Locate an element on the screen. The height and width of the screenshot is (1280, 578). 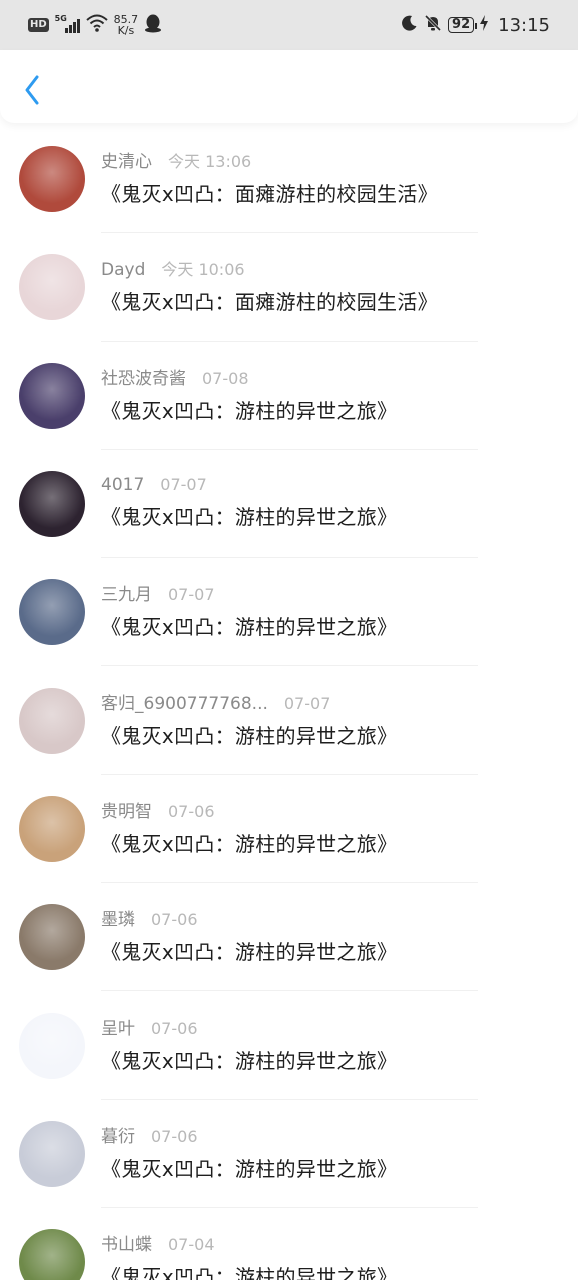
network-speed: 85.7 K/s is located at coordinates (126, 25).